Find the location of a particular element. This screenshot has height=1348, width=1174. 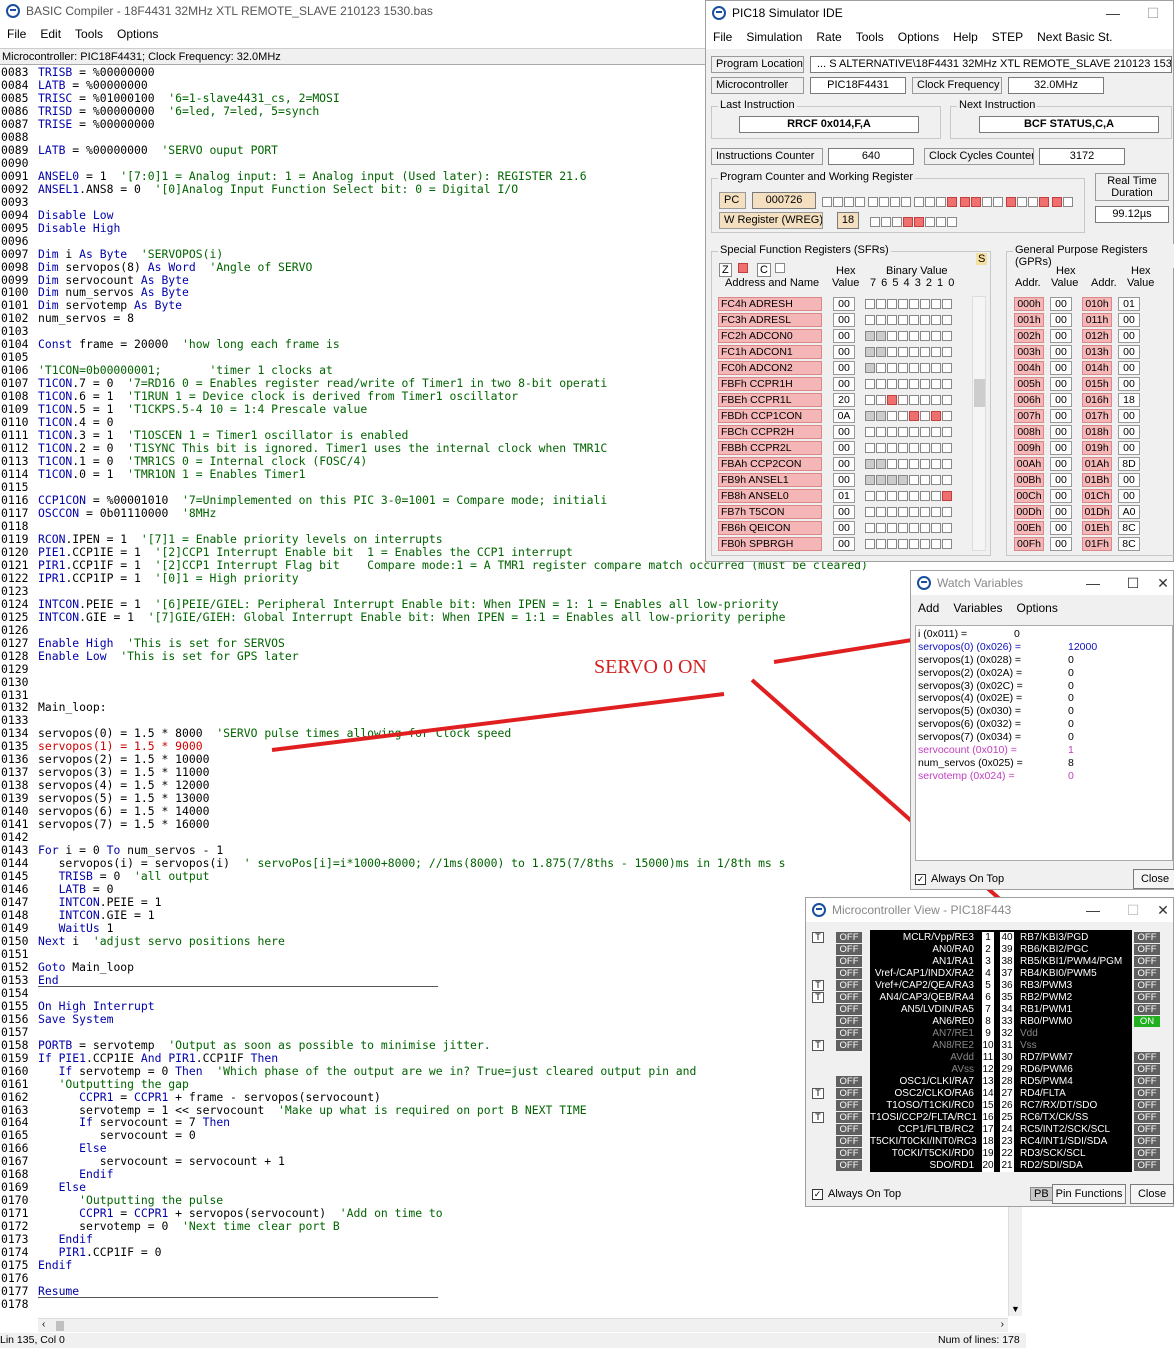

watch-variable-row: servopos(7) (0x034) = 0 is located at coordinates (1044, 737).